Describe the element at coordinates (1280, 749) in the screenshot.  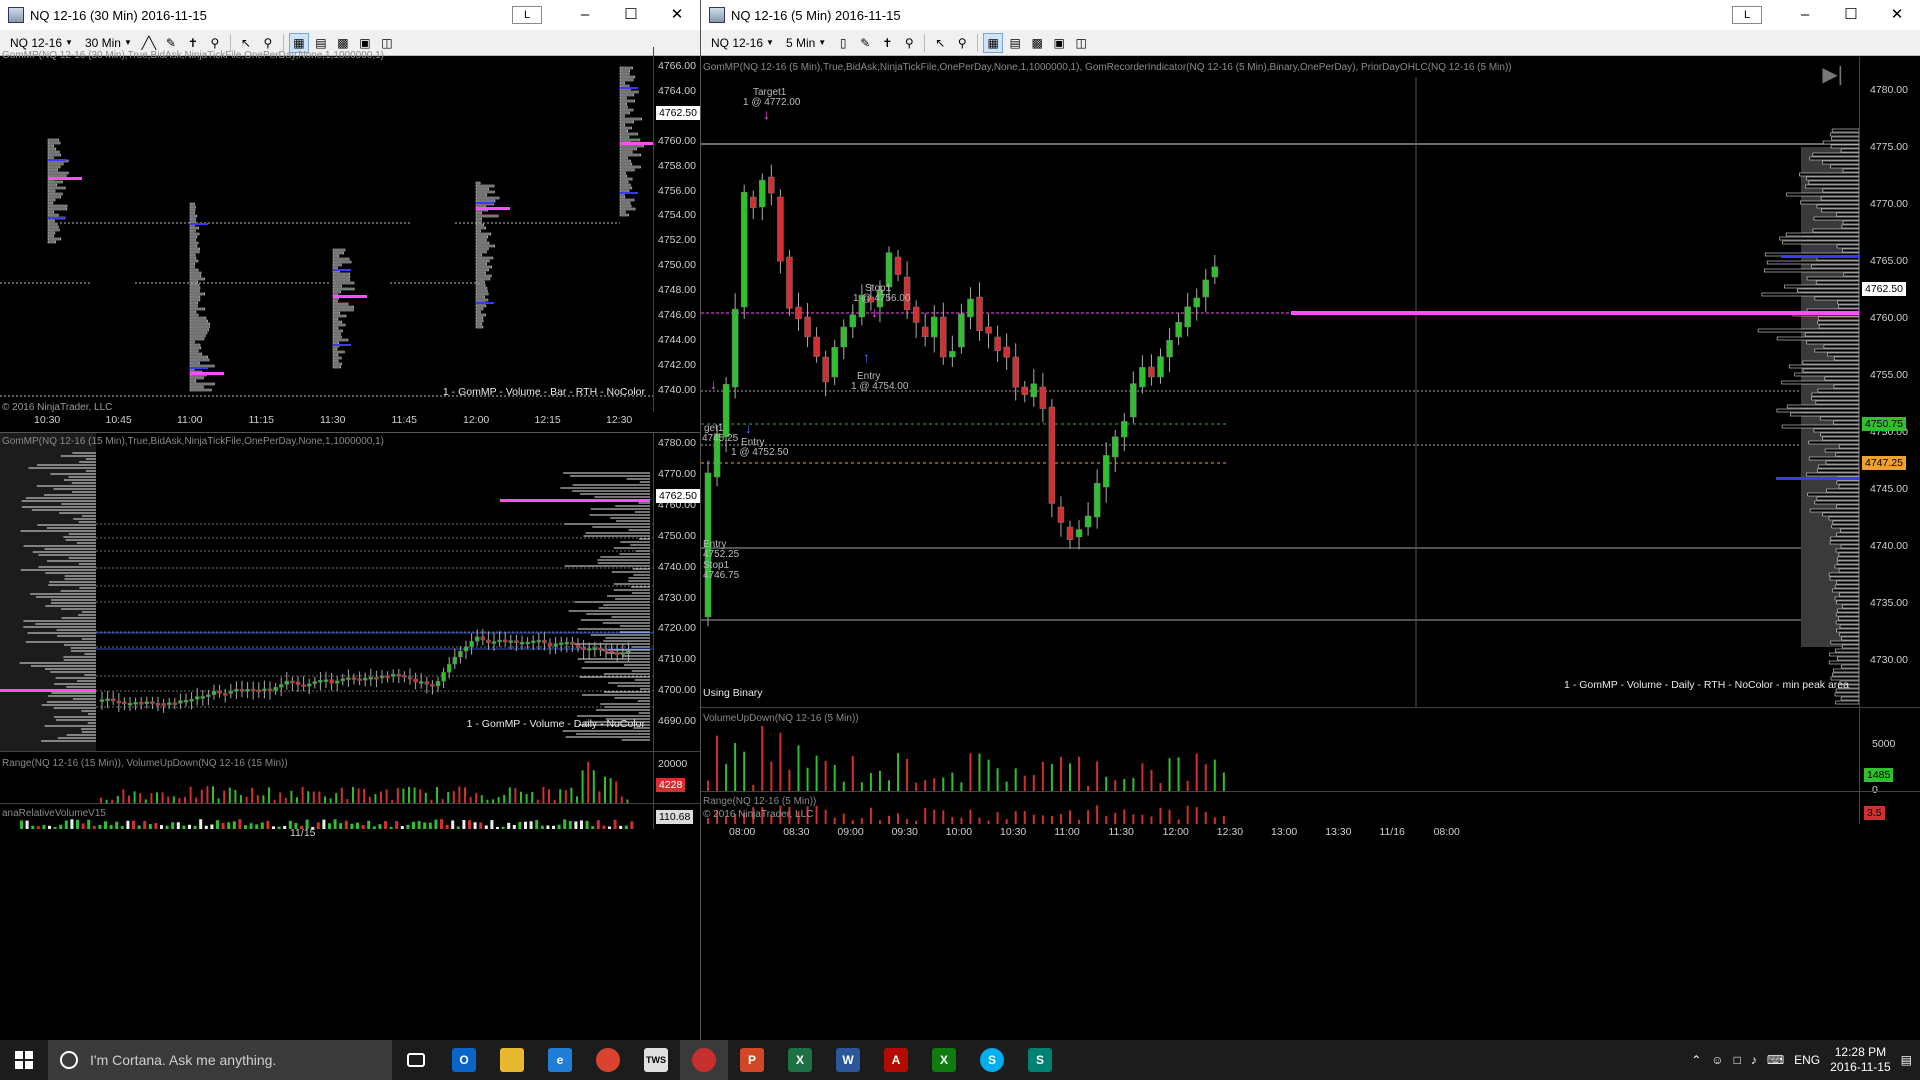
I see `volume-panel-5min: VolumeUpDown(NQ 12-16 (5 Min))` at that location.